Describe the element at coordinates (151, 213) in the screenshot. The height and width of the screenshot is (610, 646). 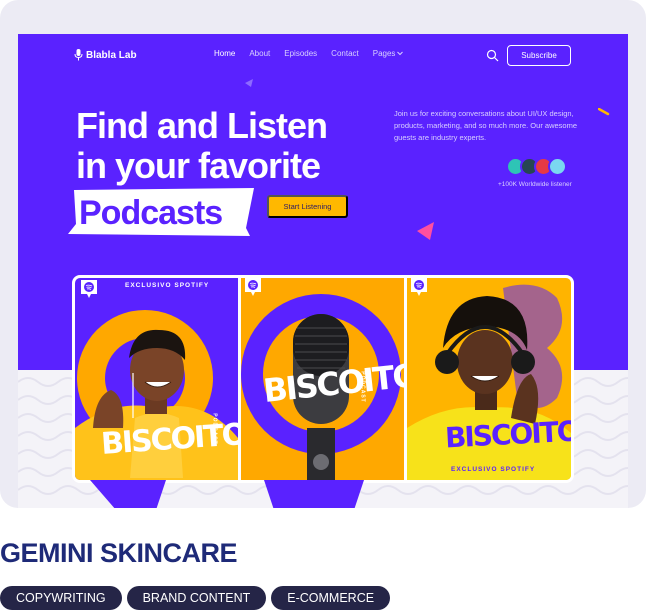
I see `hero-highlight-text: Podcasts` at that location.